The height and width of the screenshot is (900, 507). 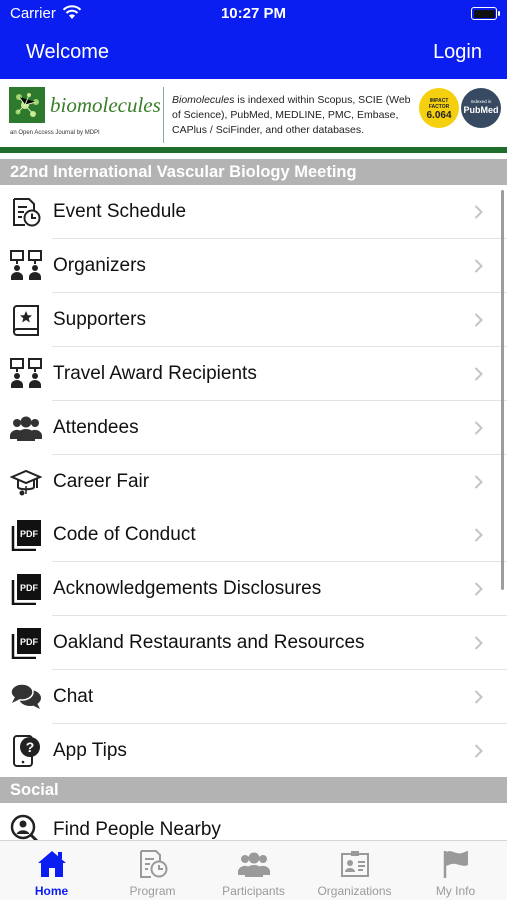 What do you see at coordinates (99, 319) in the screenshot?
I see `menu-item-label: Supporters` at bounding box center [99, 319].